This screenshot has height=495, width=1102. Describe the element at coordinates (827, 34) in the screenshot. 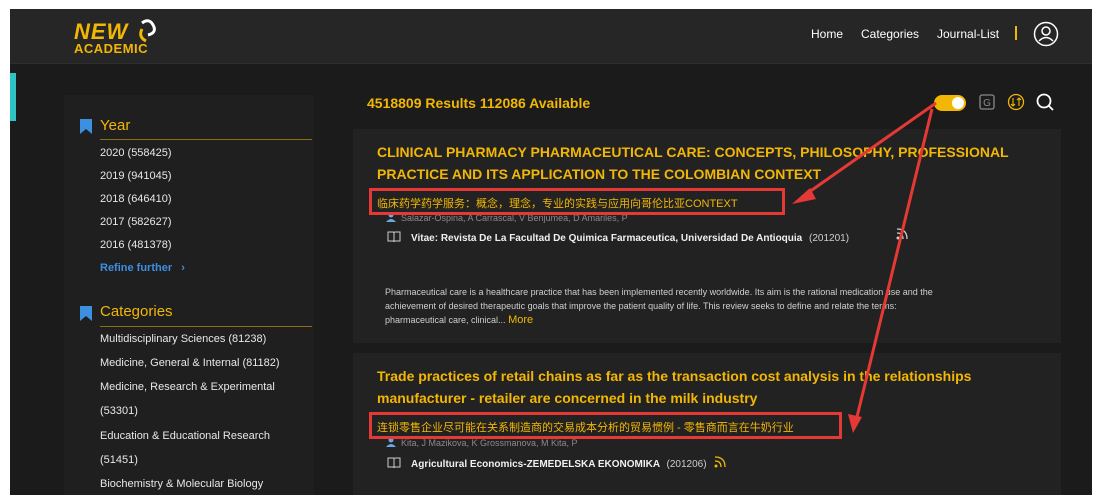

I see `nav-home: Home` at that location.